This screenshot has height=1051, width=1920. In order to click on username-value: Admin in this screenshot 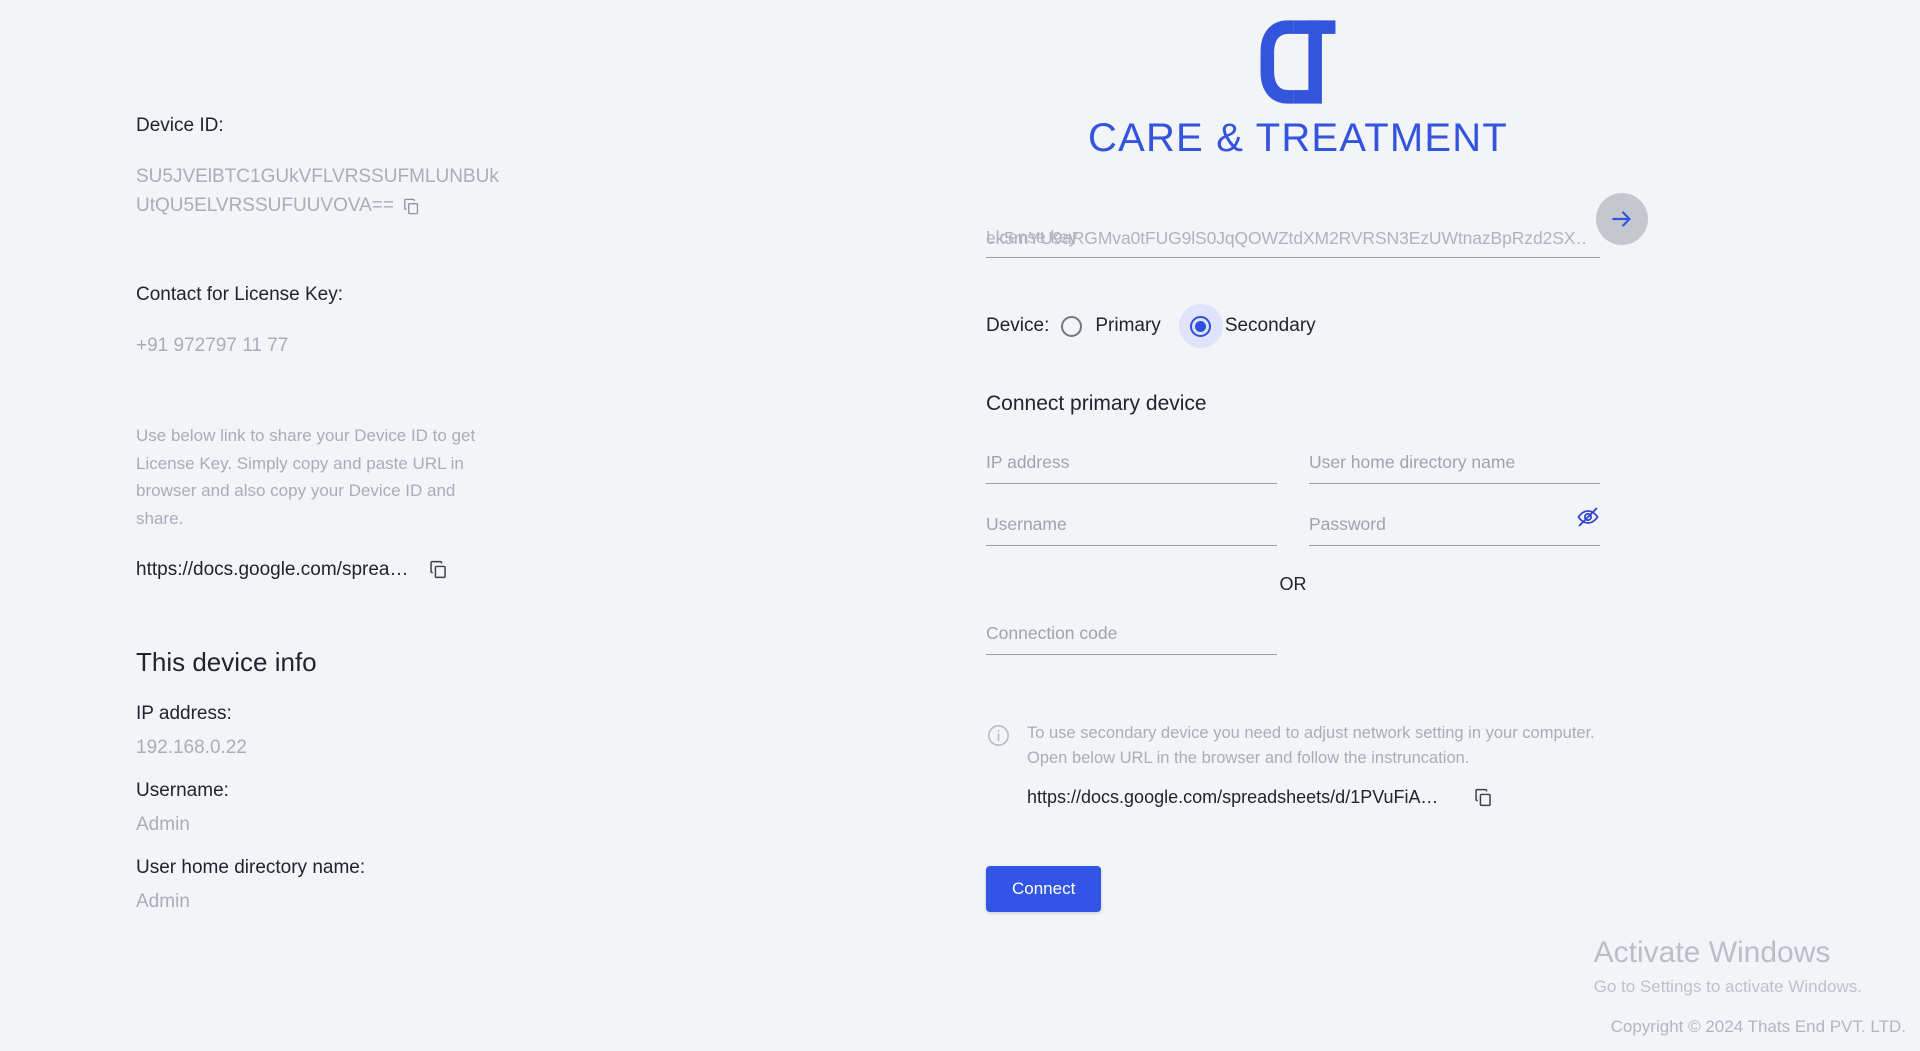, I will do `click(163, 825)`.